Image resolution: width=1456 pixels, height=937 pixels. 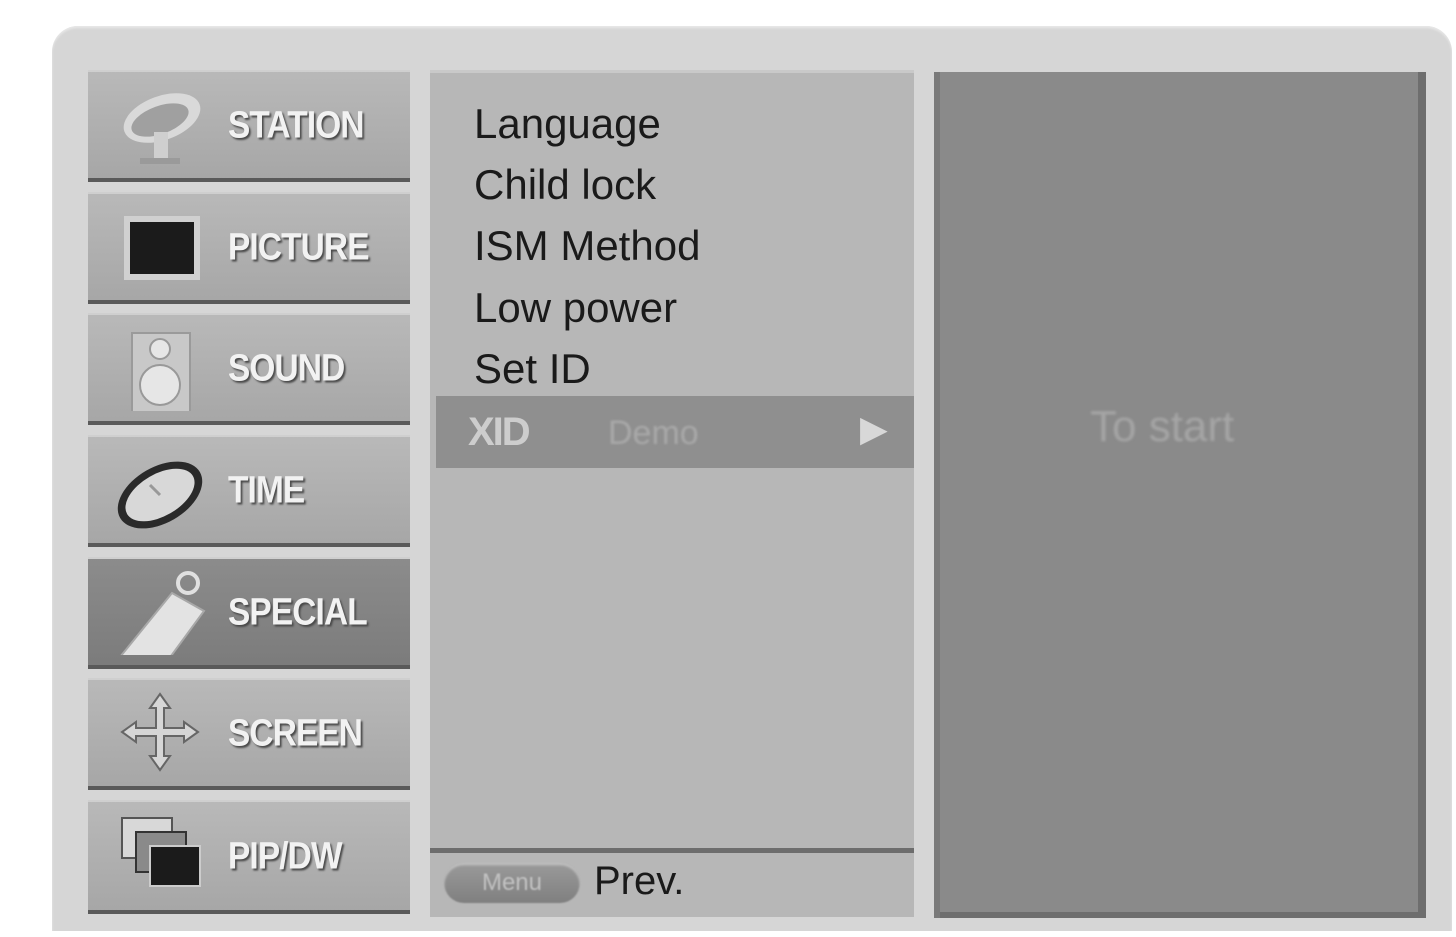 I want to click on satellite-dish-icon, so click(x=162, y=128).